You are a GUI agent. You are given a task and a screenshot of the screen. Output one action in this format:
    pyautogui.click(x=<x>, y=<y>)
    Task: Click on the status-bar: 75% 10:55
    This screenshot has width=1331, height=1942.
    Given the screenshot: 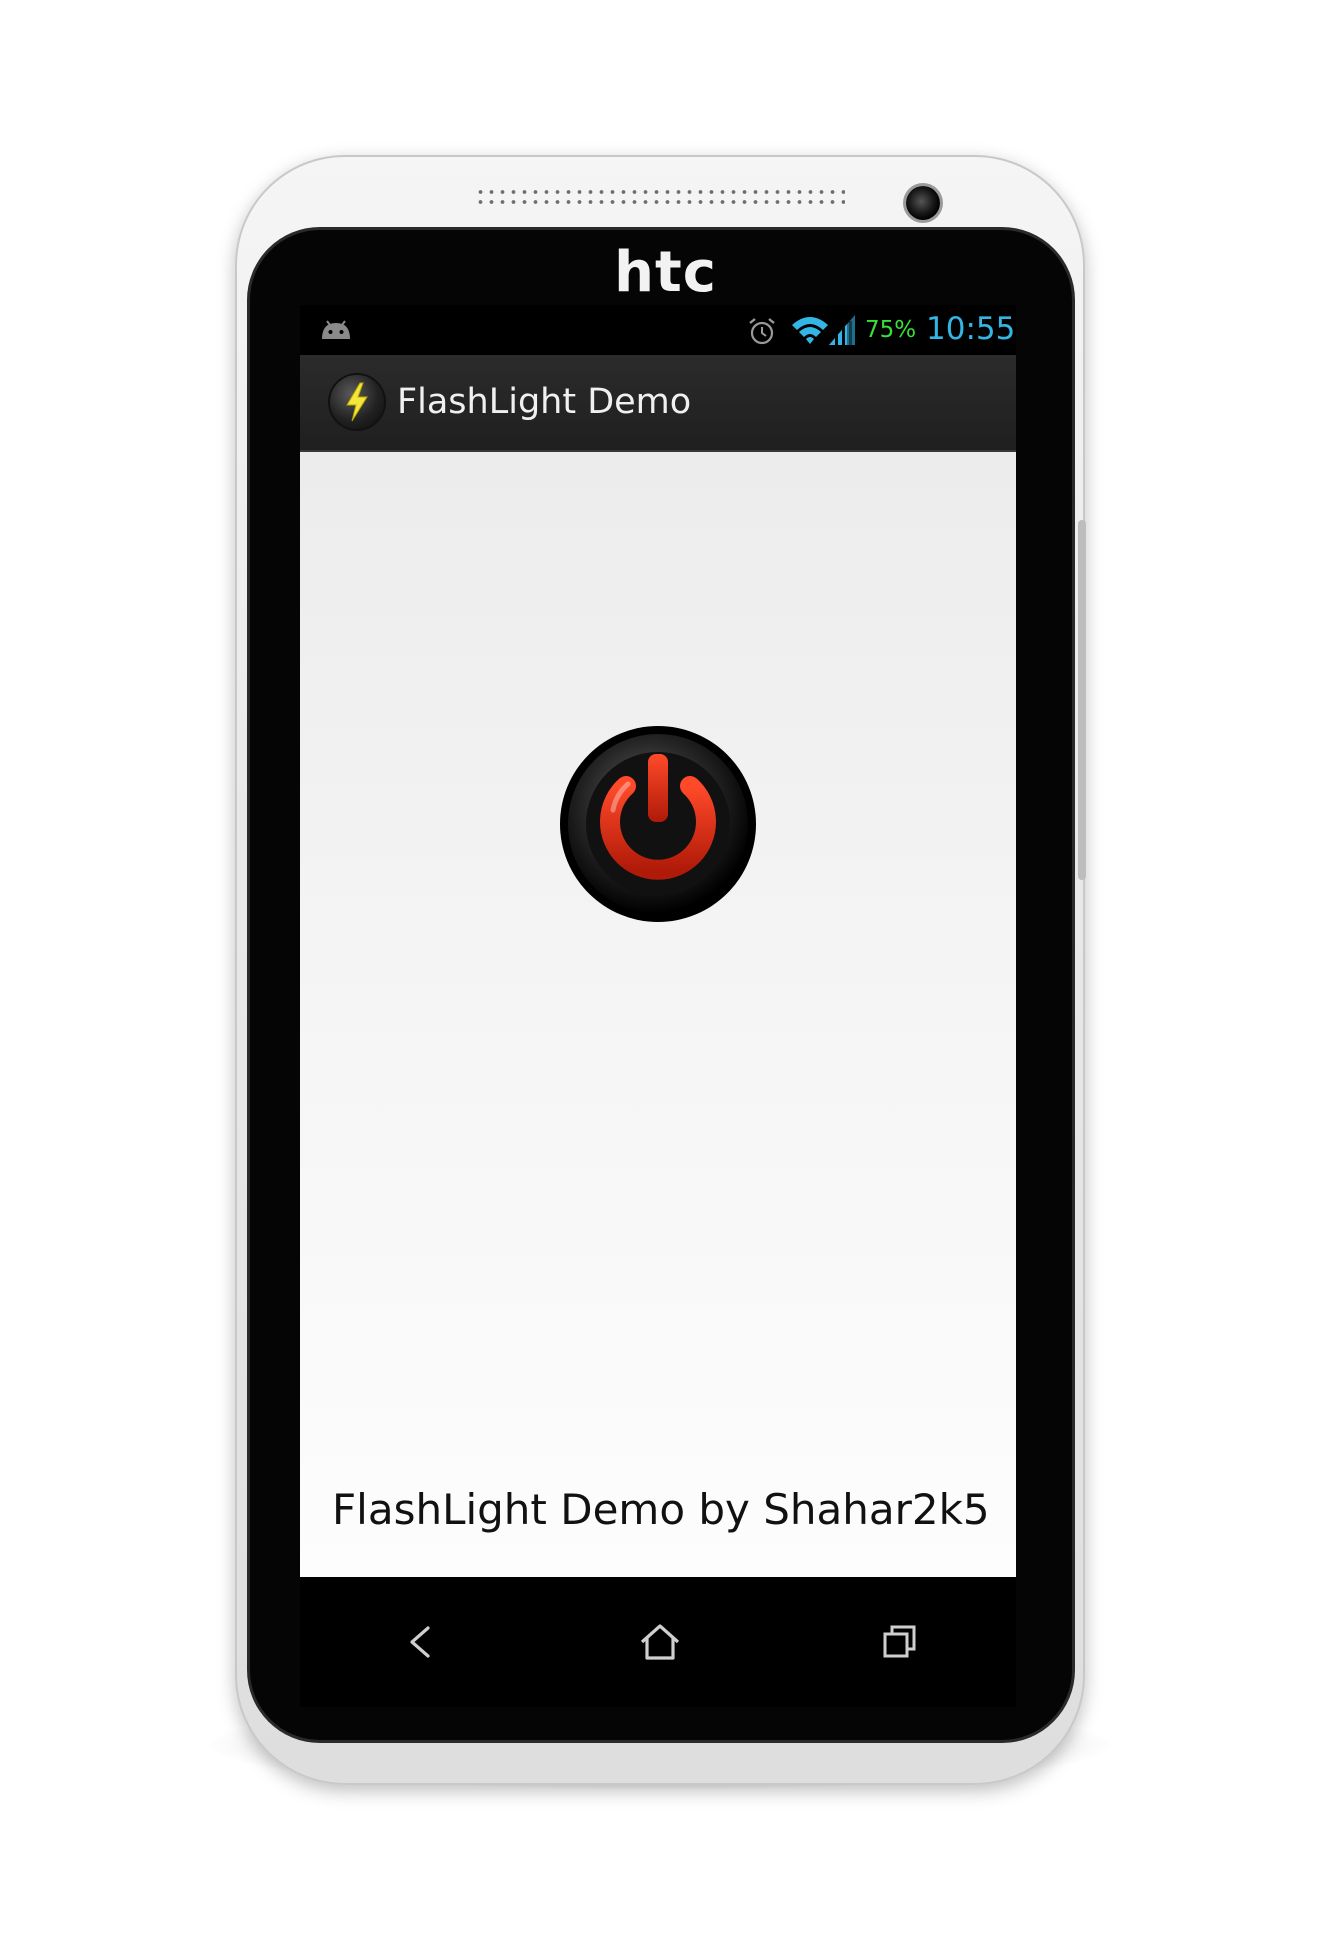 What is the action you would take?
    pyautogui.click(x=658, y=330)
    